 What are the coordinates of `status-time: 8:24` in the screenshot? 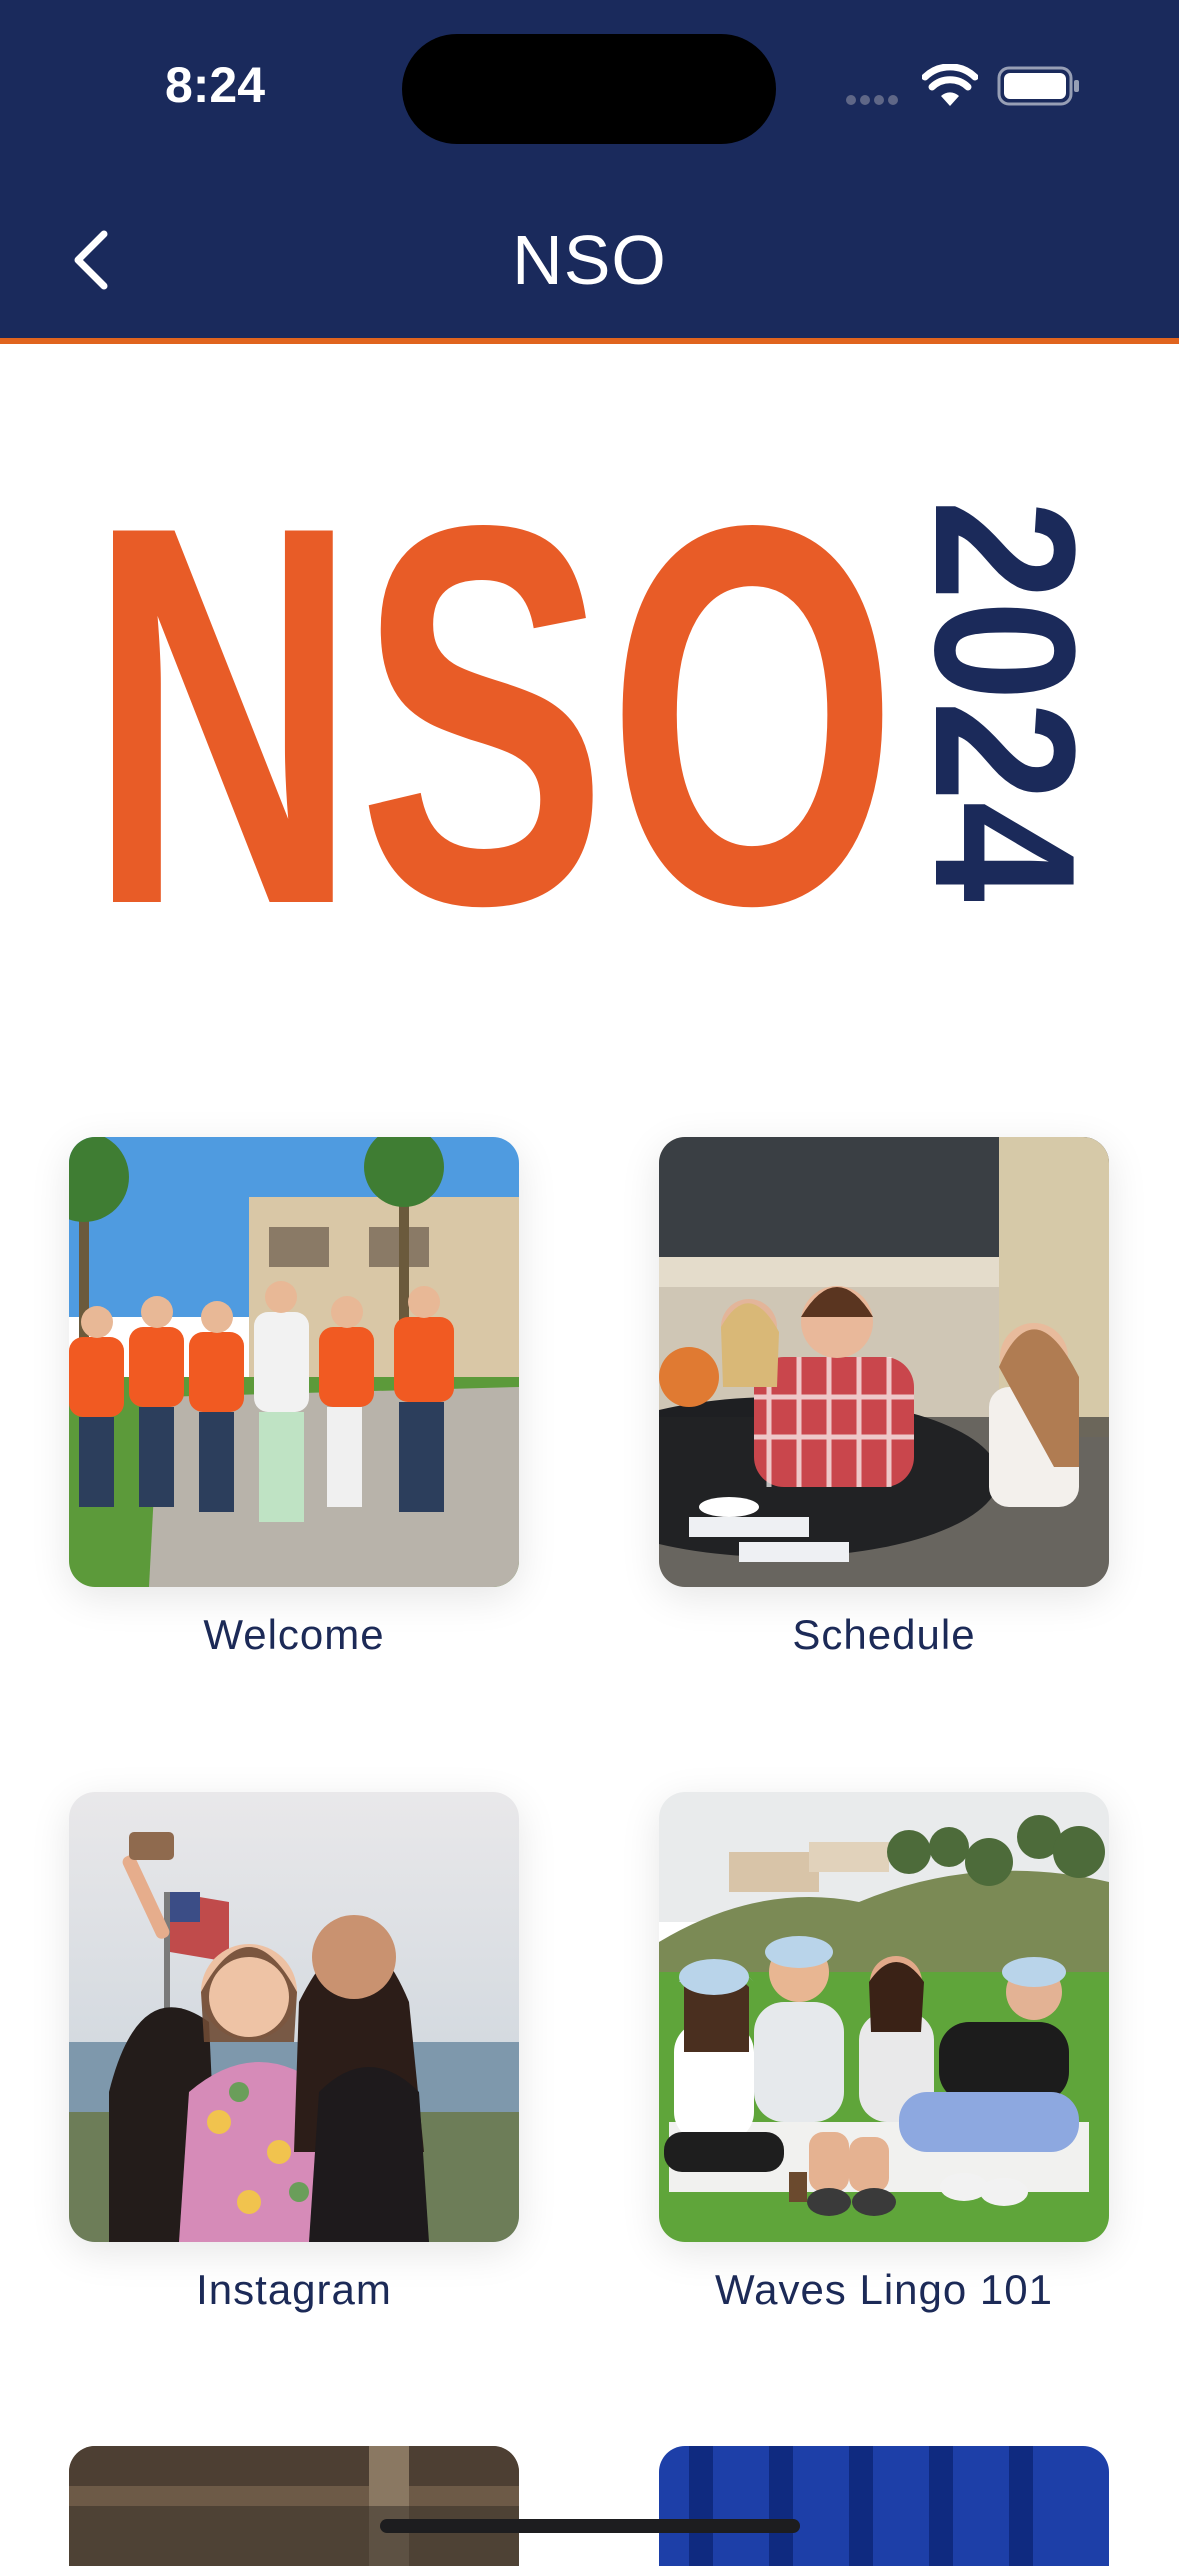 It's located at (215, 85).